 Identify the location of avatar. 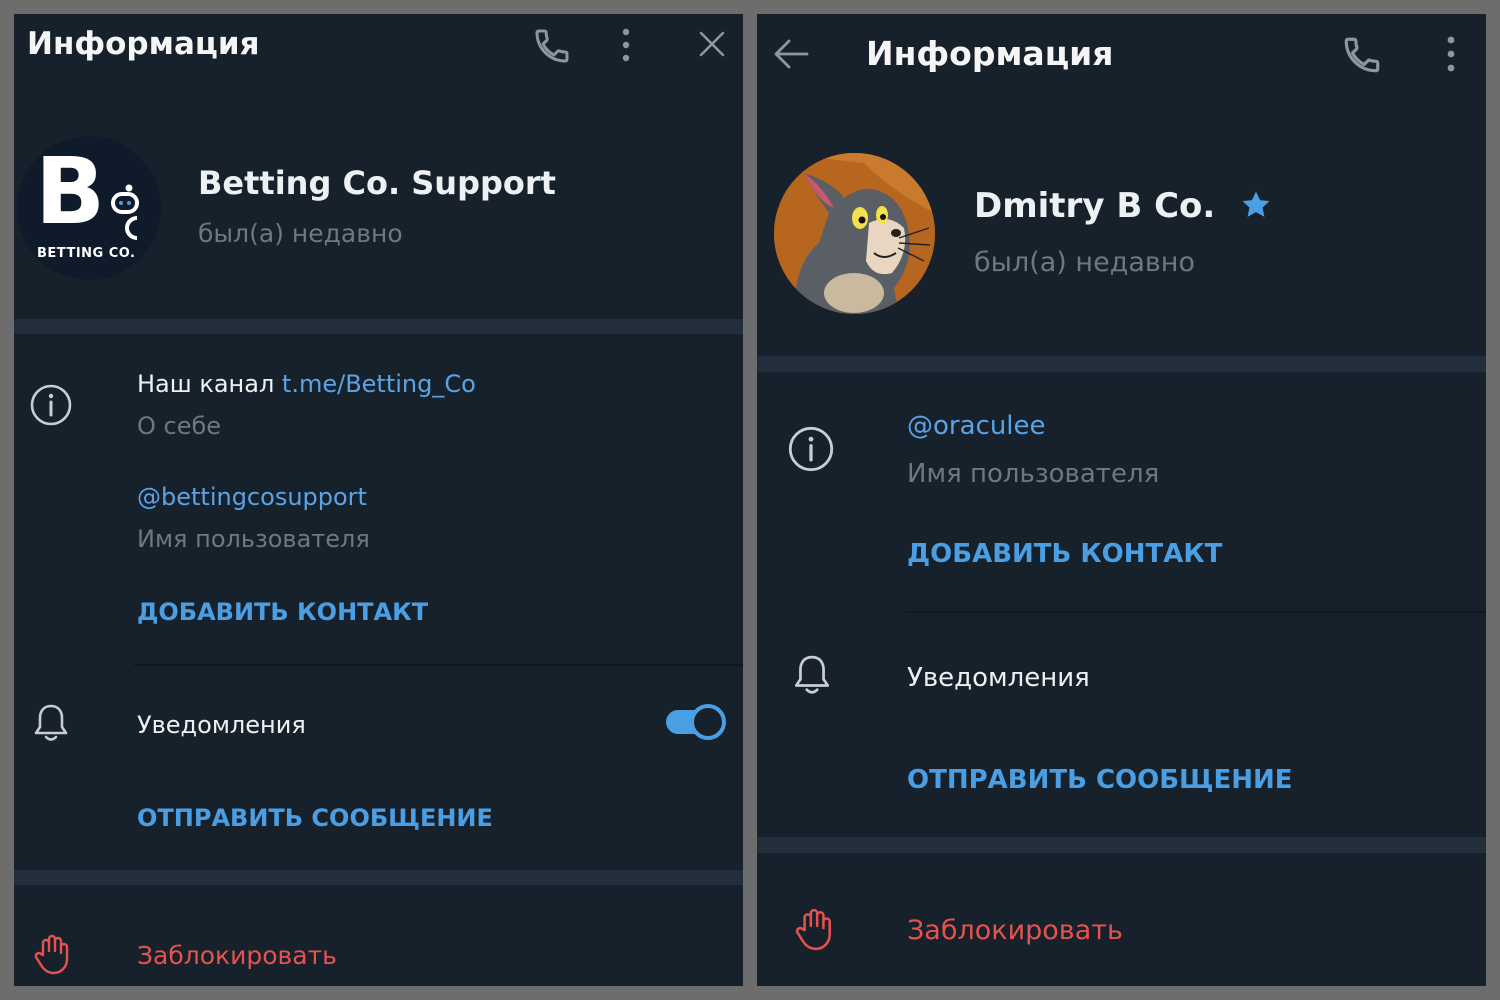
(854, 233).